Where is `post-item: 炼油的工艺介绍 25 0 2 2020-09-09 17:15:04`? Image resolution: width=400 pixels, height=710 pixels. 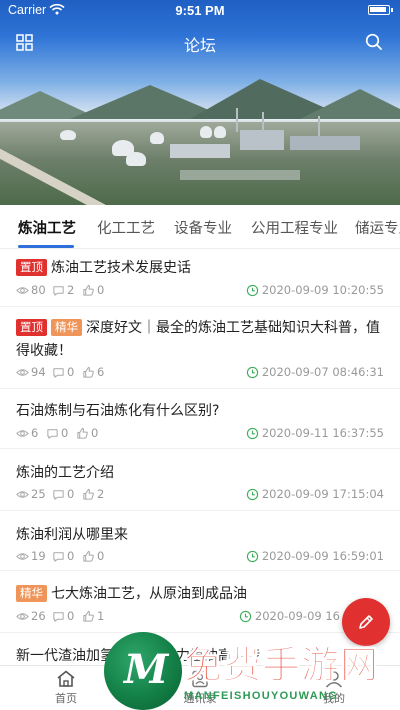 post-item: 炼油的工艺介绍 25 0 2 2020-09-09 17:15:04 is located at coordinates (200, 480).